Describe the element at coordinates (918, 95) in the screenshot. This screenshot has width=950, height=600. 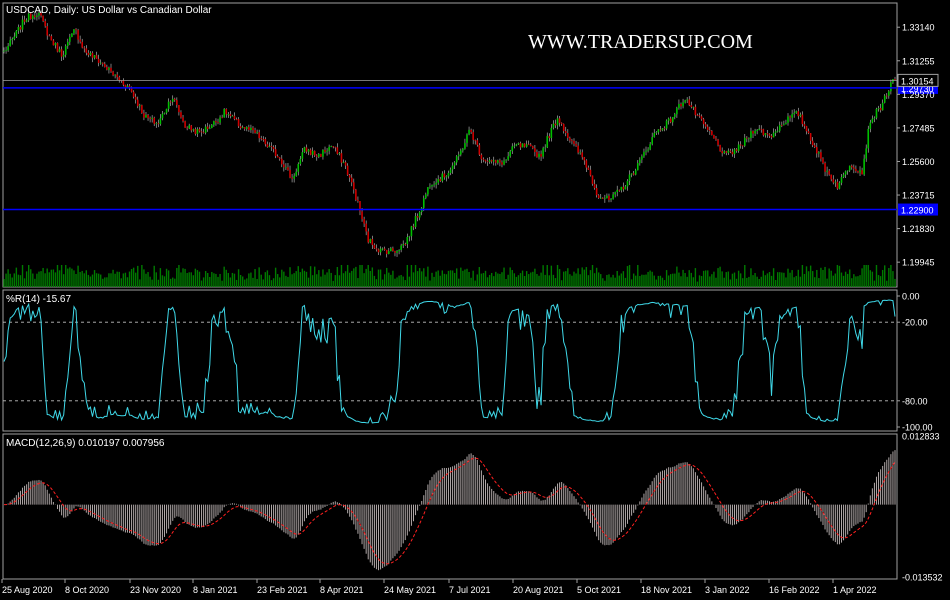
I see `price-tick-label: 1.29370` at that location.